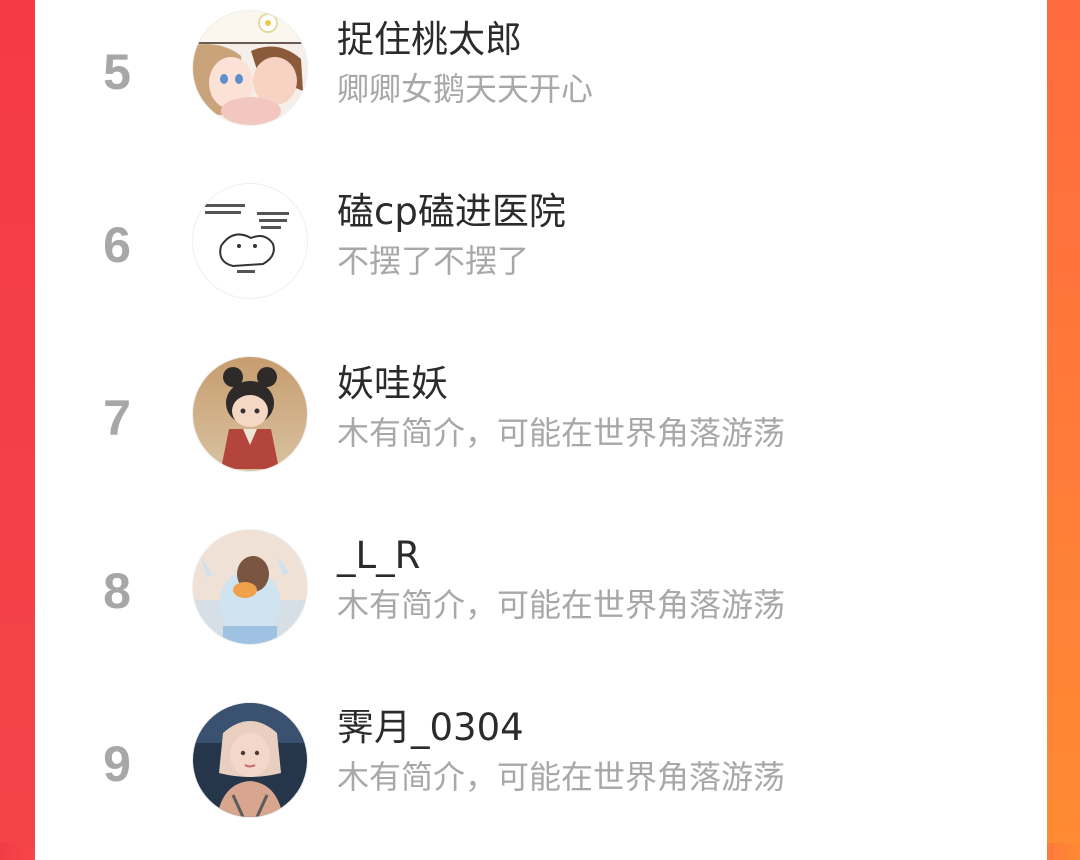 This screenshot has height=860, width=1080. I want to click on user-name: 妖哇妖, so click(392, 383).